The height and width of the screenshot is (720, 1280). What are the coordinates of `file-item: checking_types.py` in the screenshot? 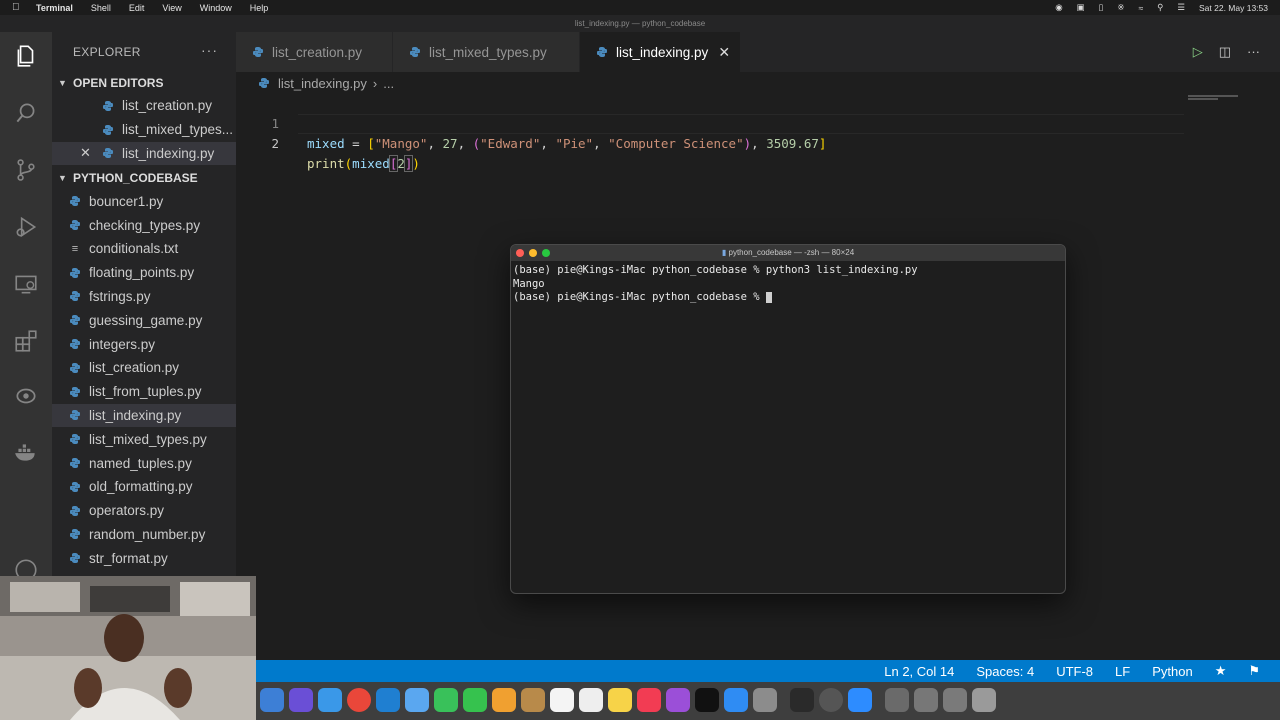 It's located at (144, 225).